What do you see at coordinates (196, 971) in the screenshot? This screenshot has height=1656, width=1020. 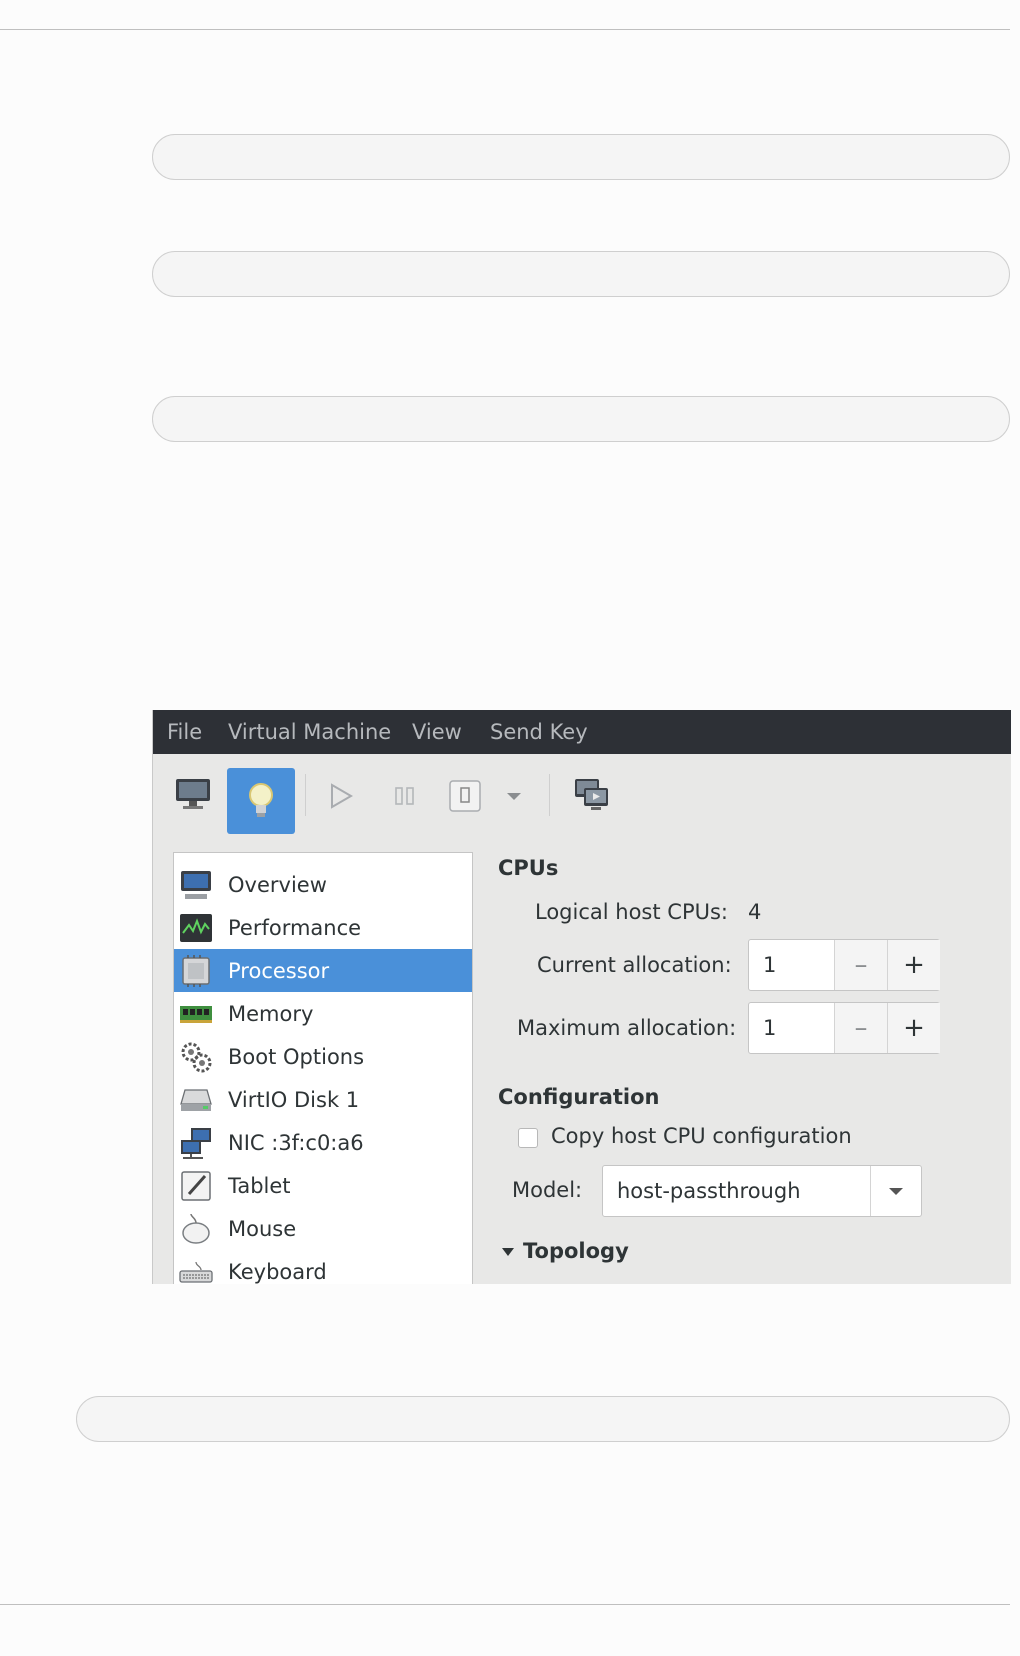 I see `processor-chip-icon` at bounding box center [196, 971].